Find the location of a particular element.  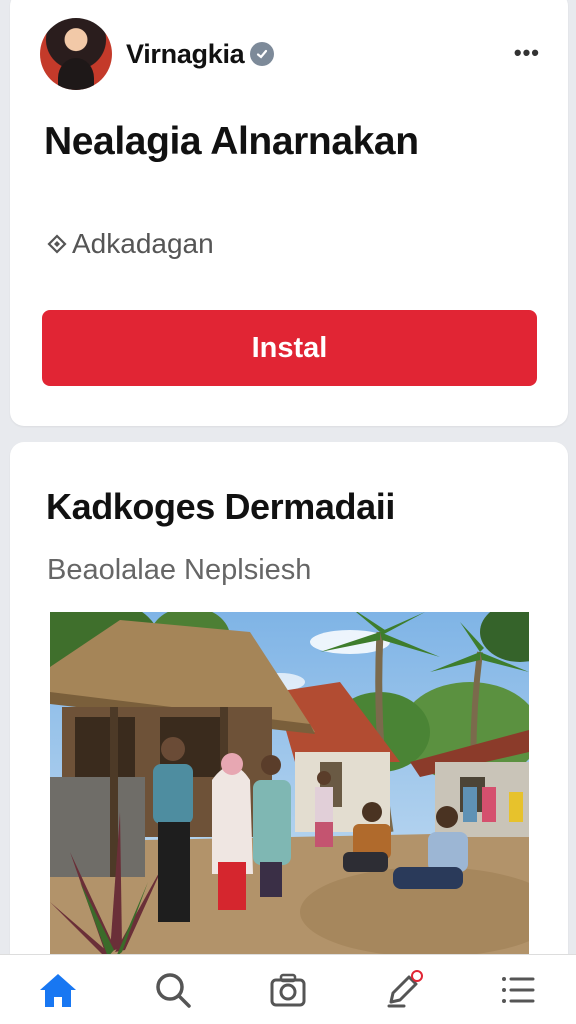

bottom-navigation is located at coordinates (288, 989).